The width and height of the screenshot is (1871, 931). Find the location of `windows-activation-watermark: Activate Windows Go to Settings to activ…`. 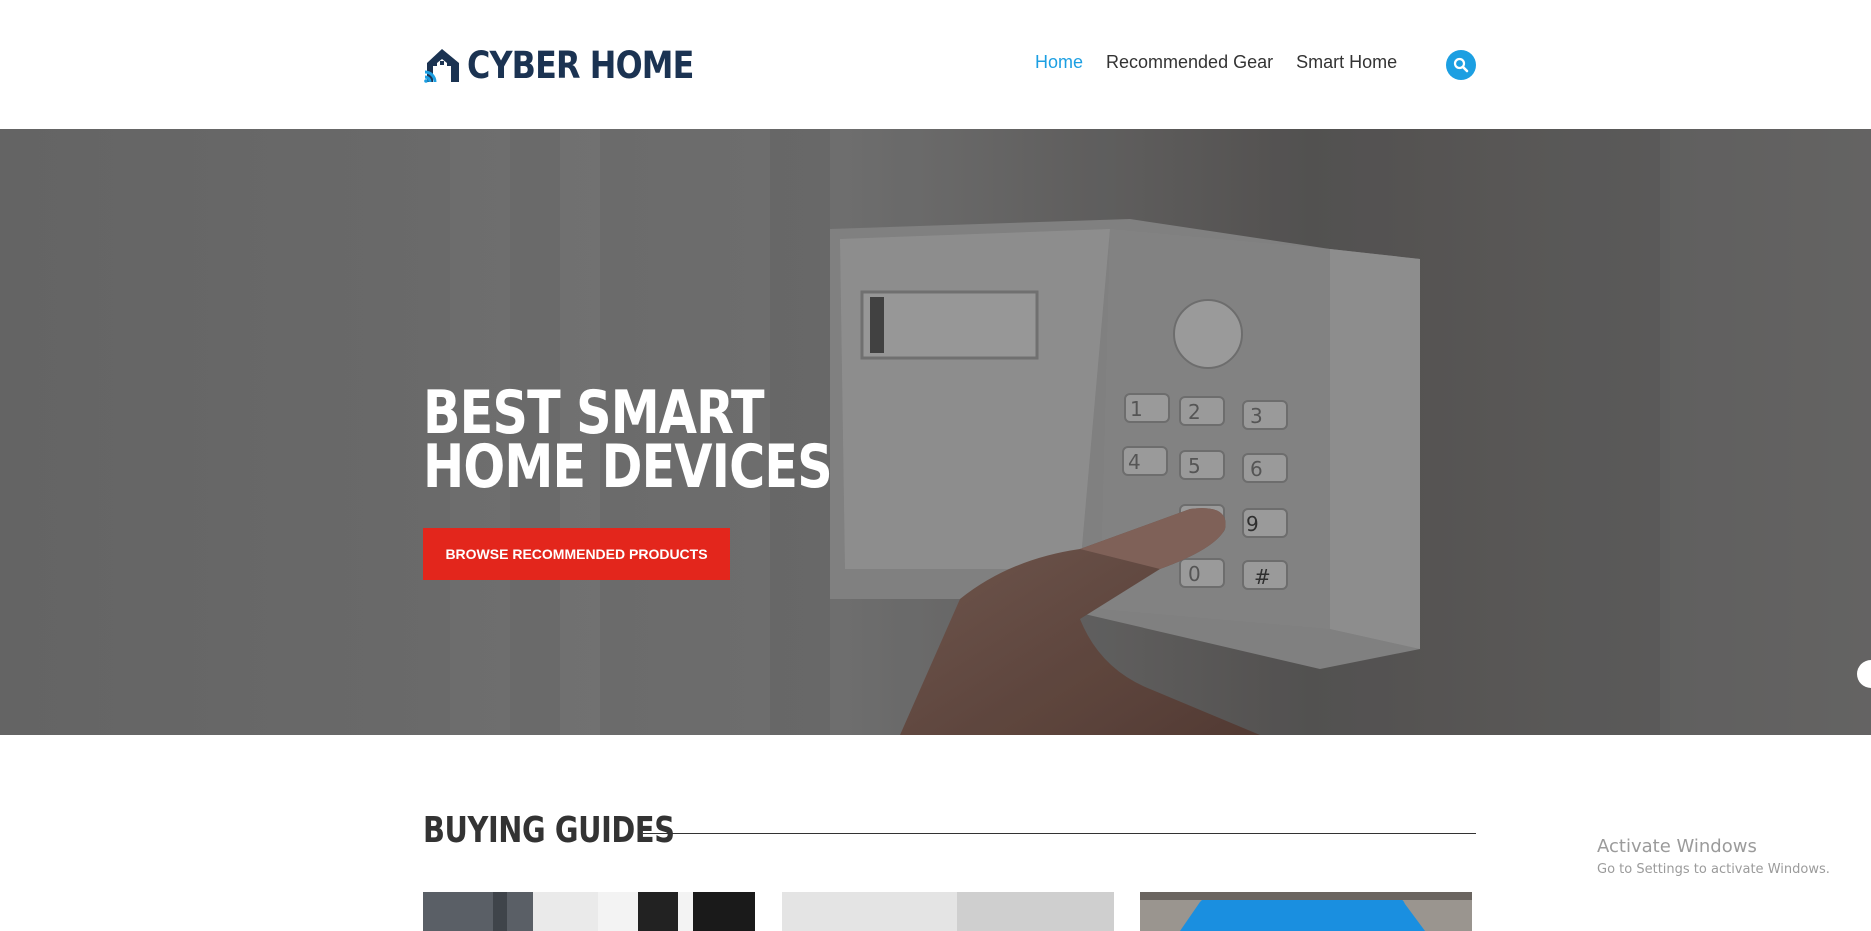

windows-activation-watermark: Activate Windows Go to Settings to activ… is located at coordinates (1713, 856).